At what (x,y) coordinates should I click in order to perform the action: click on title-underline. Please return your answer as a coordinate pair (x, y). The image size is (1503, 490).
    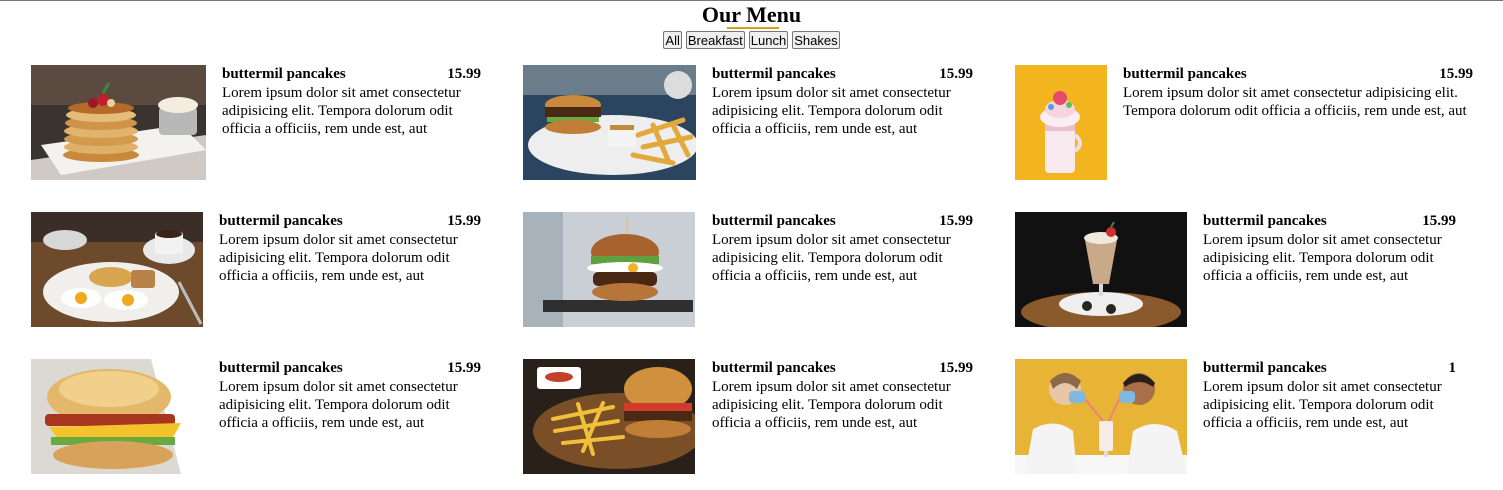
    Looking at the image, I should click on (753, 28).